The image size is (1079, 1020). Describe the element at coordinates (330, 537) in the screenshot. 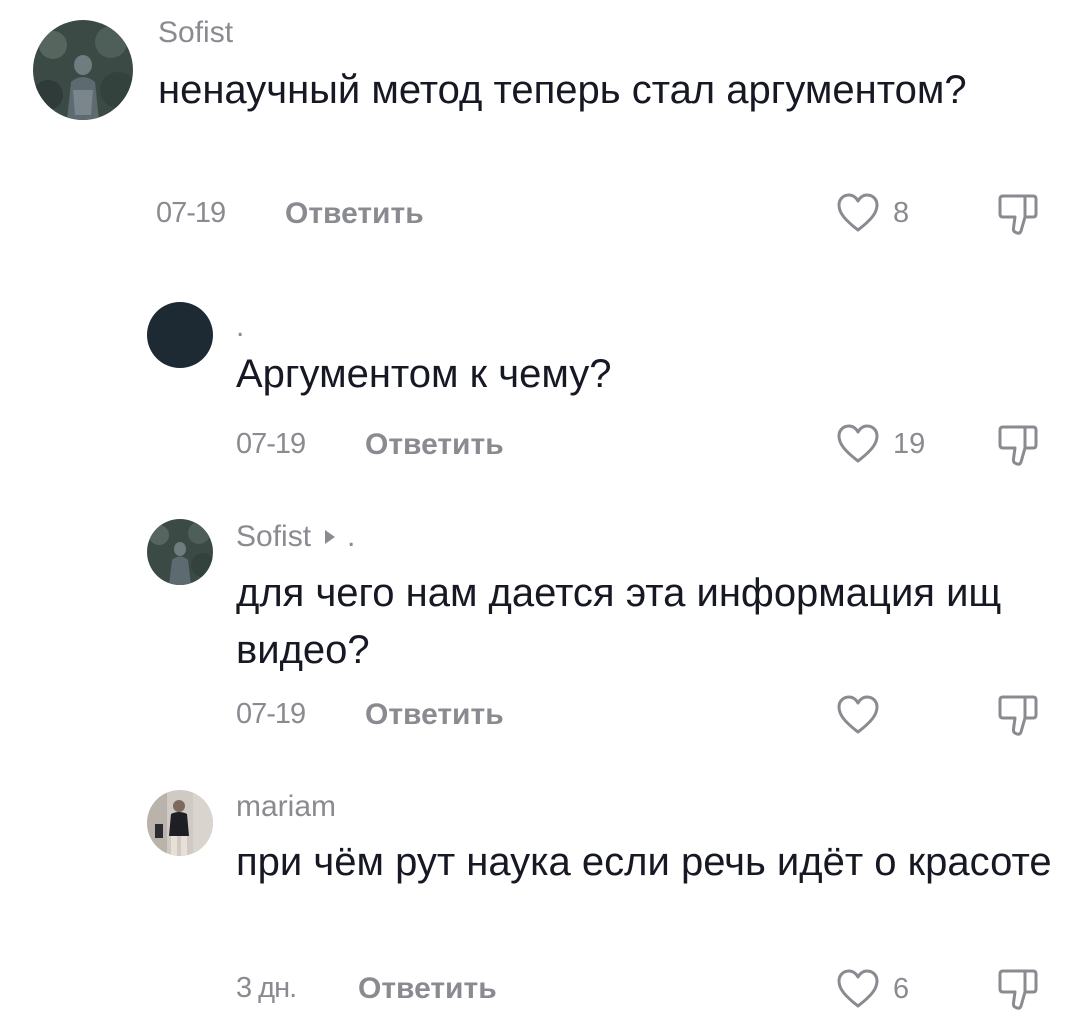

I see `reply-arrow-icon` at that location.